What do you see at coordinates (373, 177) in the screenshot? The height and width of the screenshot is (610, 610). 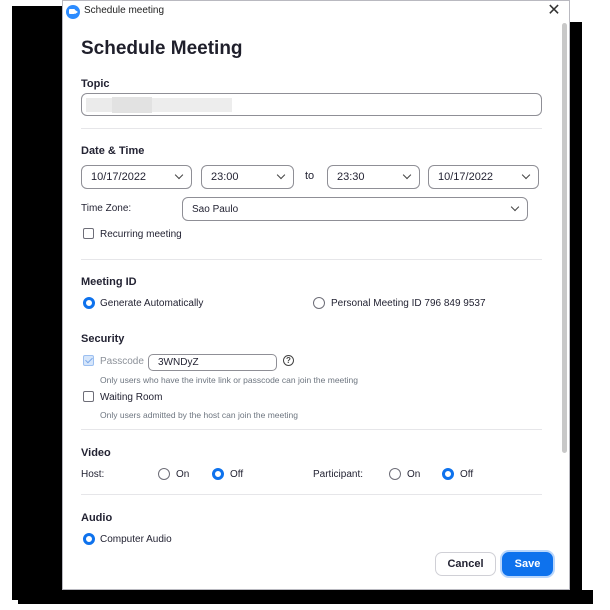 I see `end-time-select: 23:30` at bounding box center [373, 177].